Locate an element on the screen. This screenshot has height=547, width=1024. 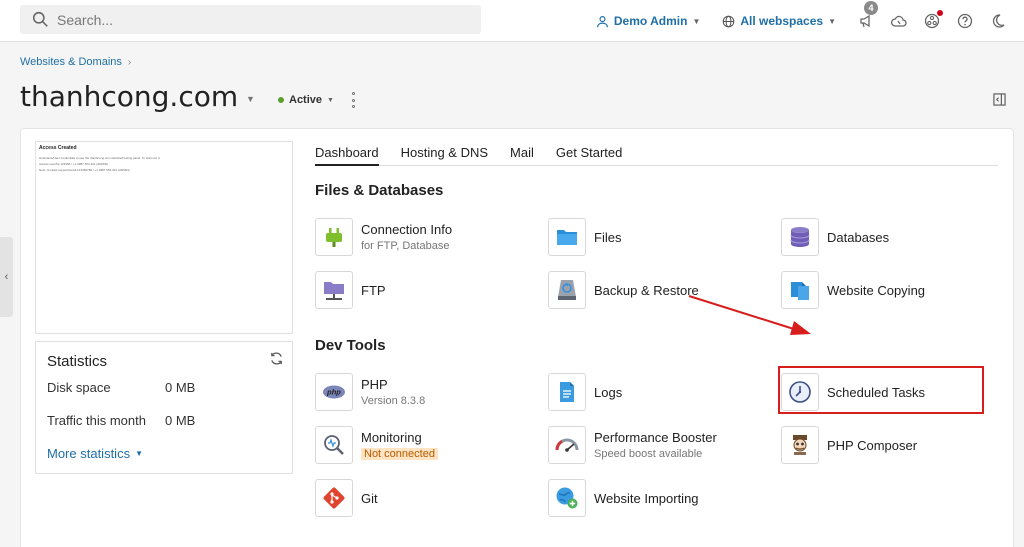
monitoring-icon is located at coordinates (334, 445).